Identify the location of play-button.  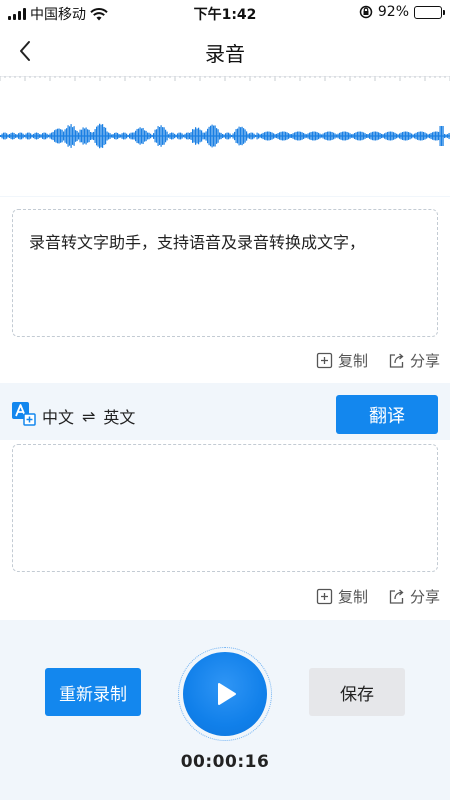
(225, 694).